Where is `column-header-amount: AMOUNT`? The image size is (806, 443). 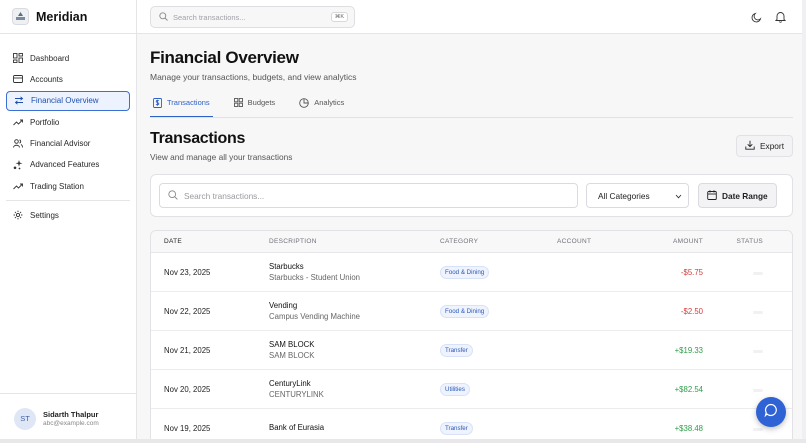
column-header-amount: AMOUNT is located at coordinates (675, 241).